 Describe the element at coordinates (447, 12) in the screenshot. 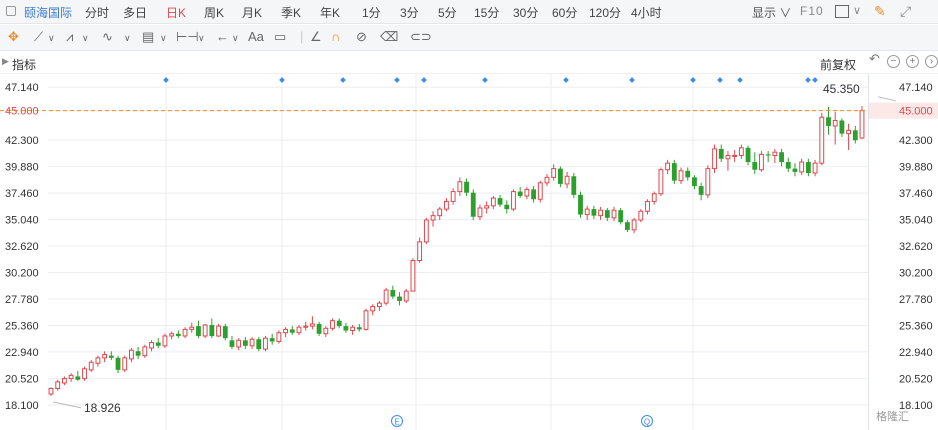

I see `tab-5min: 5分` at that location.